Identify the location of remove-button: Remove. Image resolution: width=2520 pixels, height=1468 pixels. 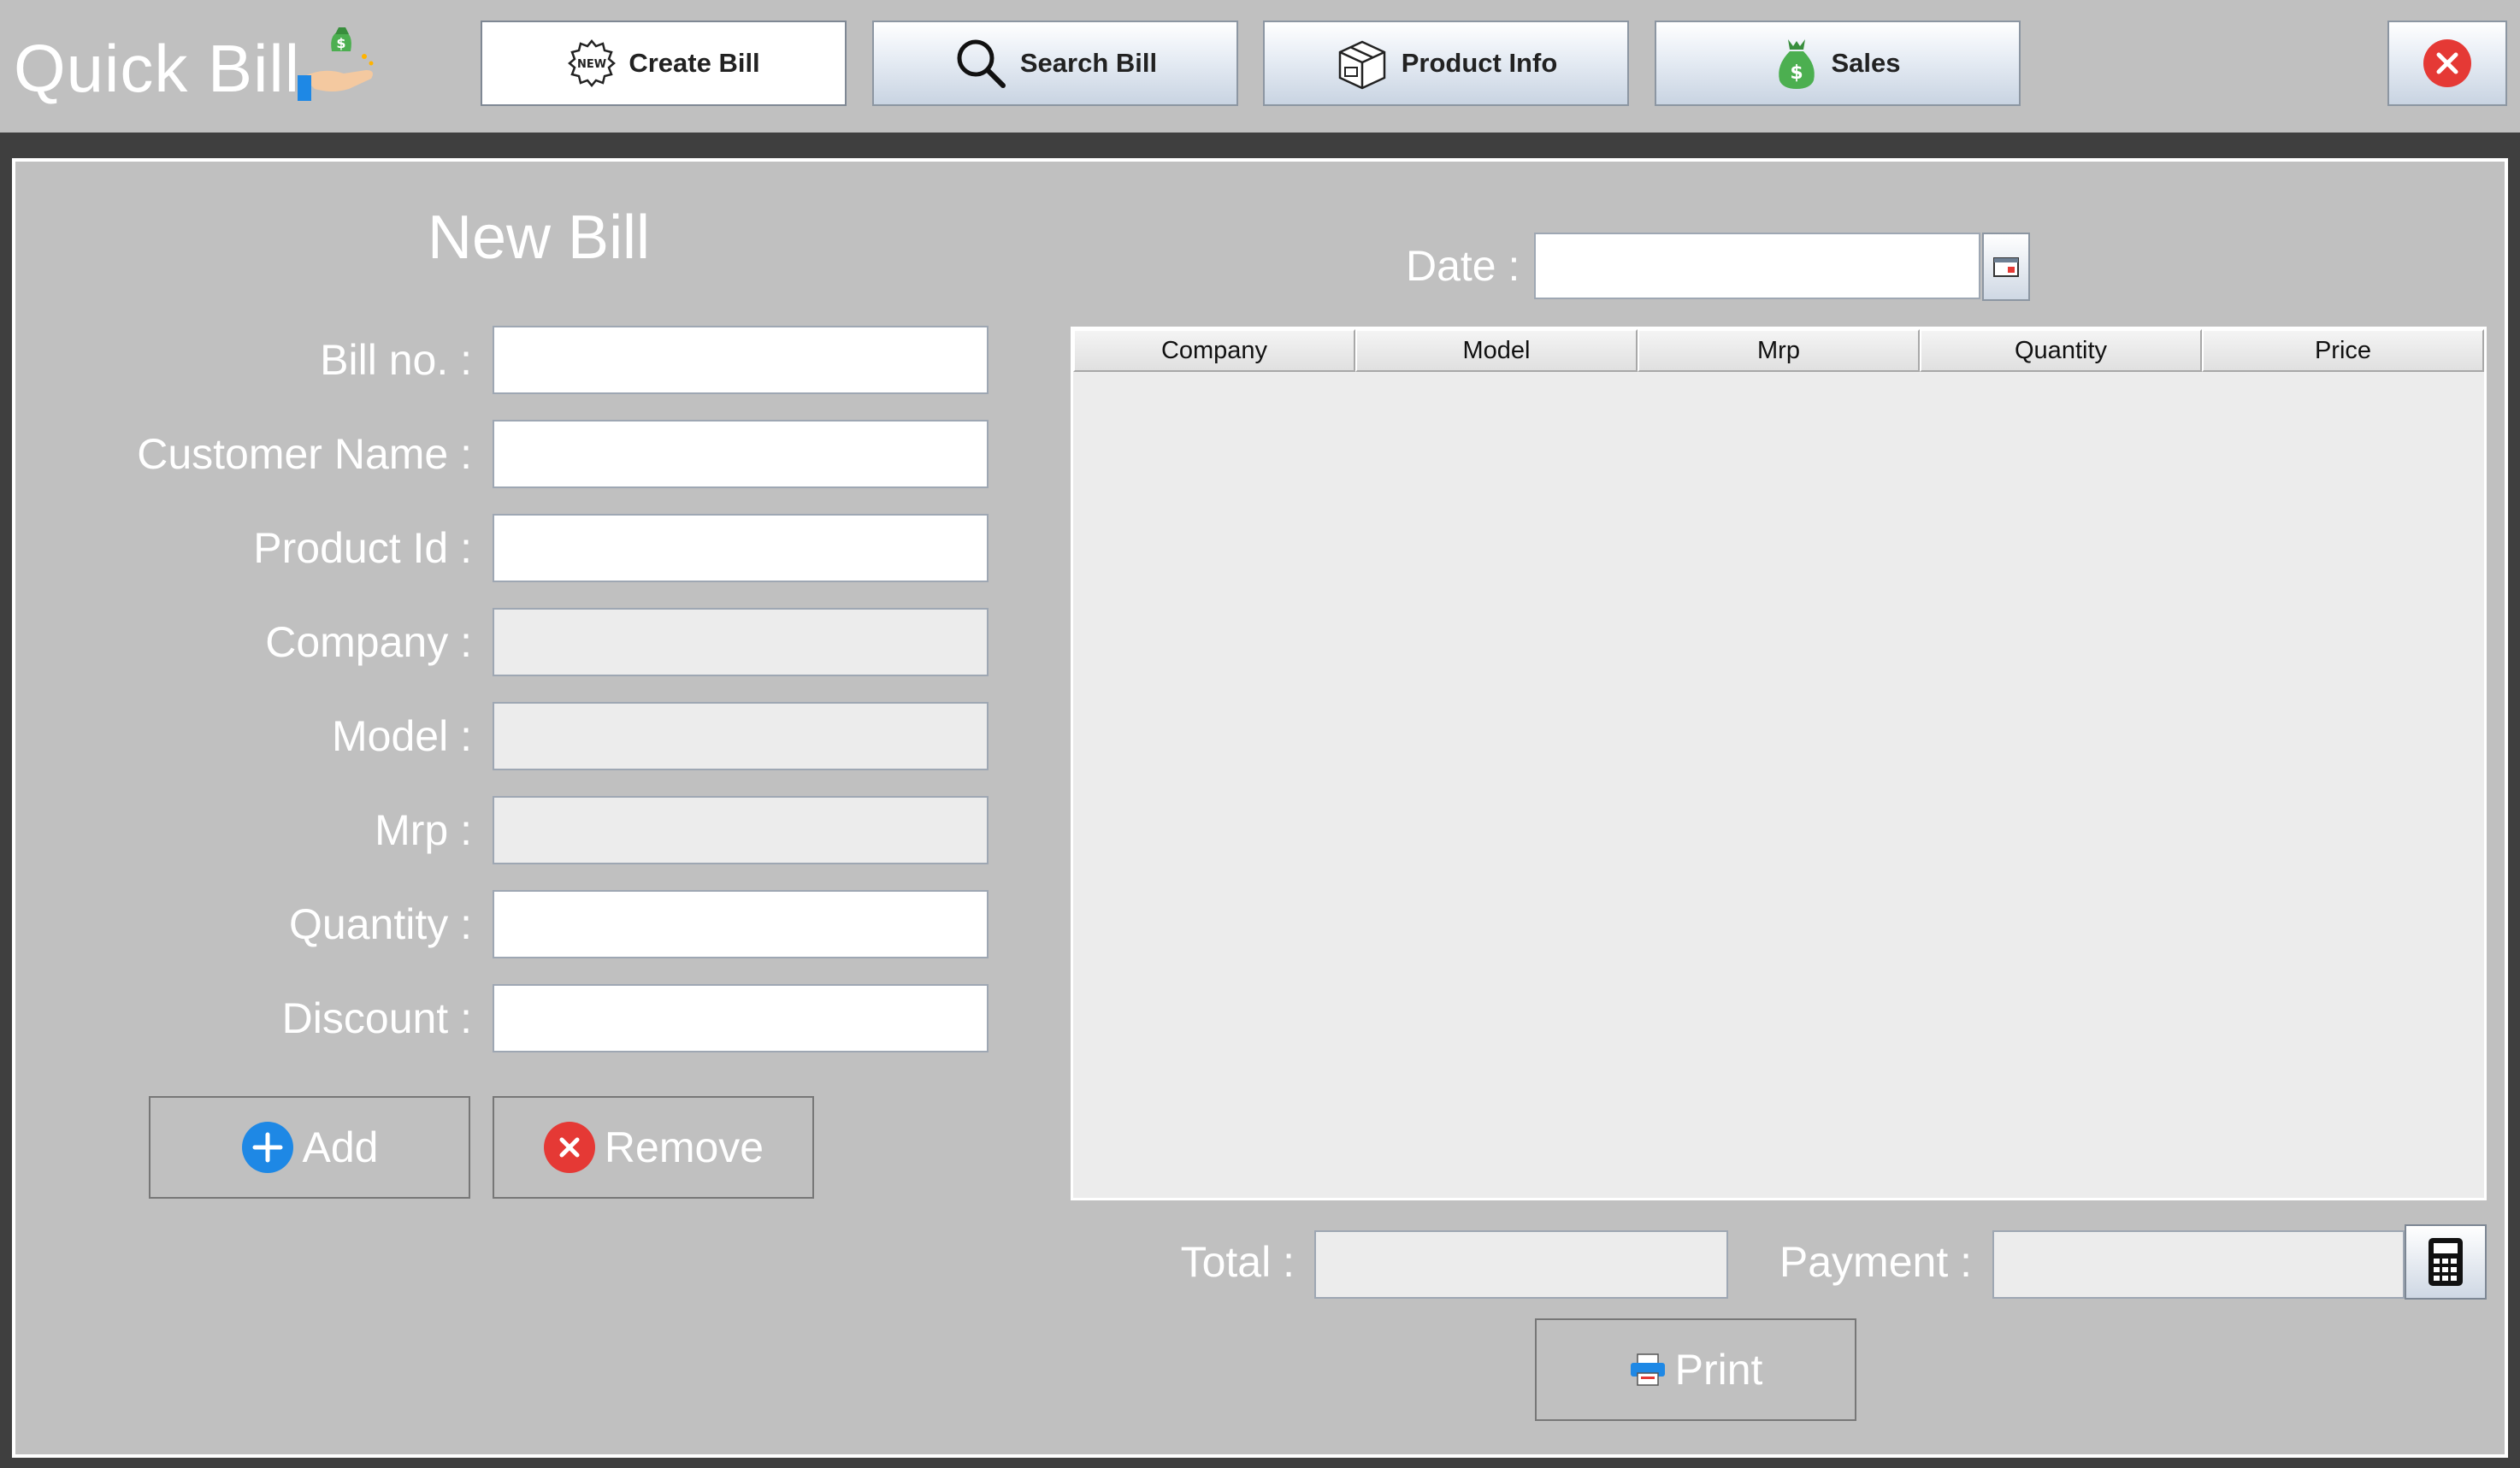
(653, 1147).